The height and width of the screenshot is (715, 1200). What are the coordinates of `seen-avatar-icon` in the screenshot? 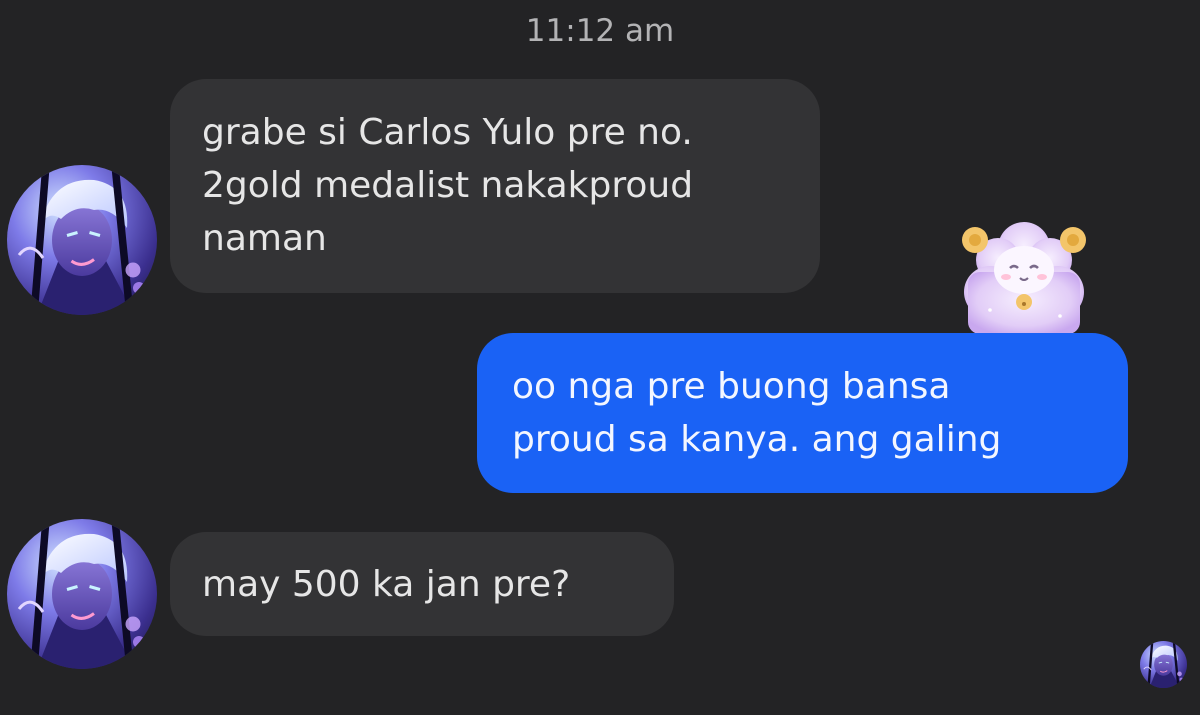 It's located at (1163, 664).